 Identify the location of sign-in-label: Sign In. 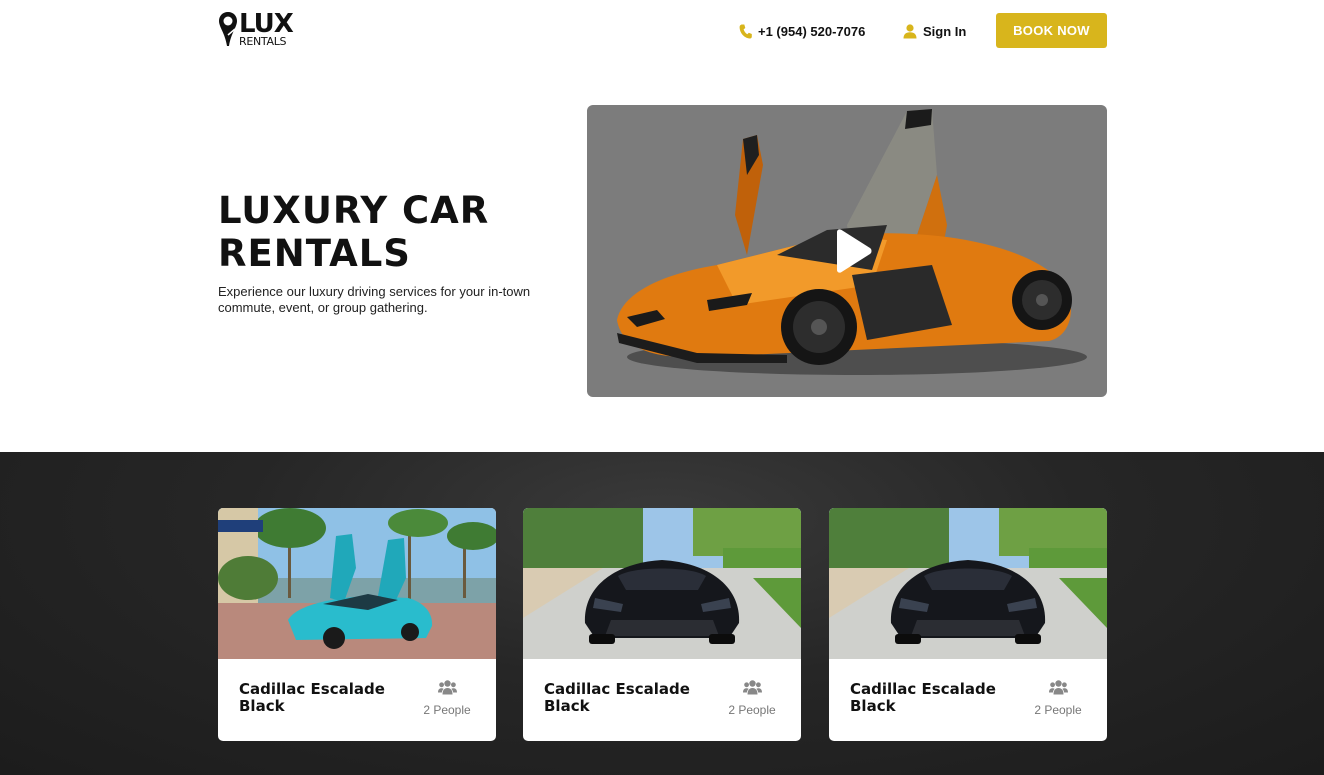
(945, 31).